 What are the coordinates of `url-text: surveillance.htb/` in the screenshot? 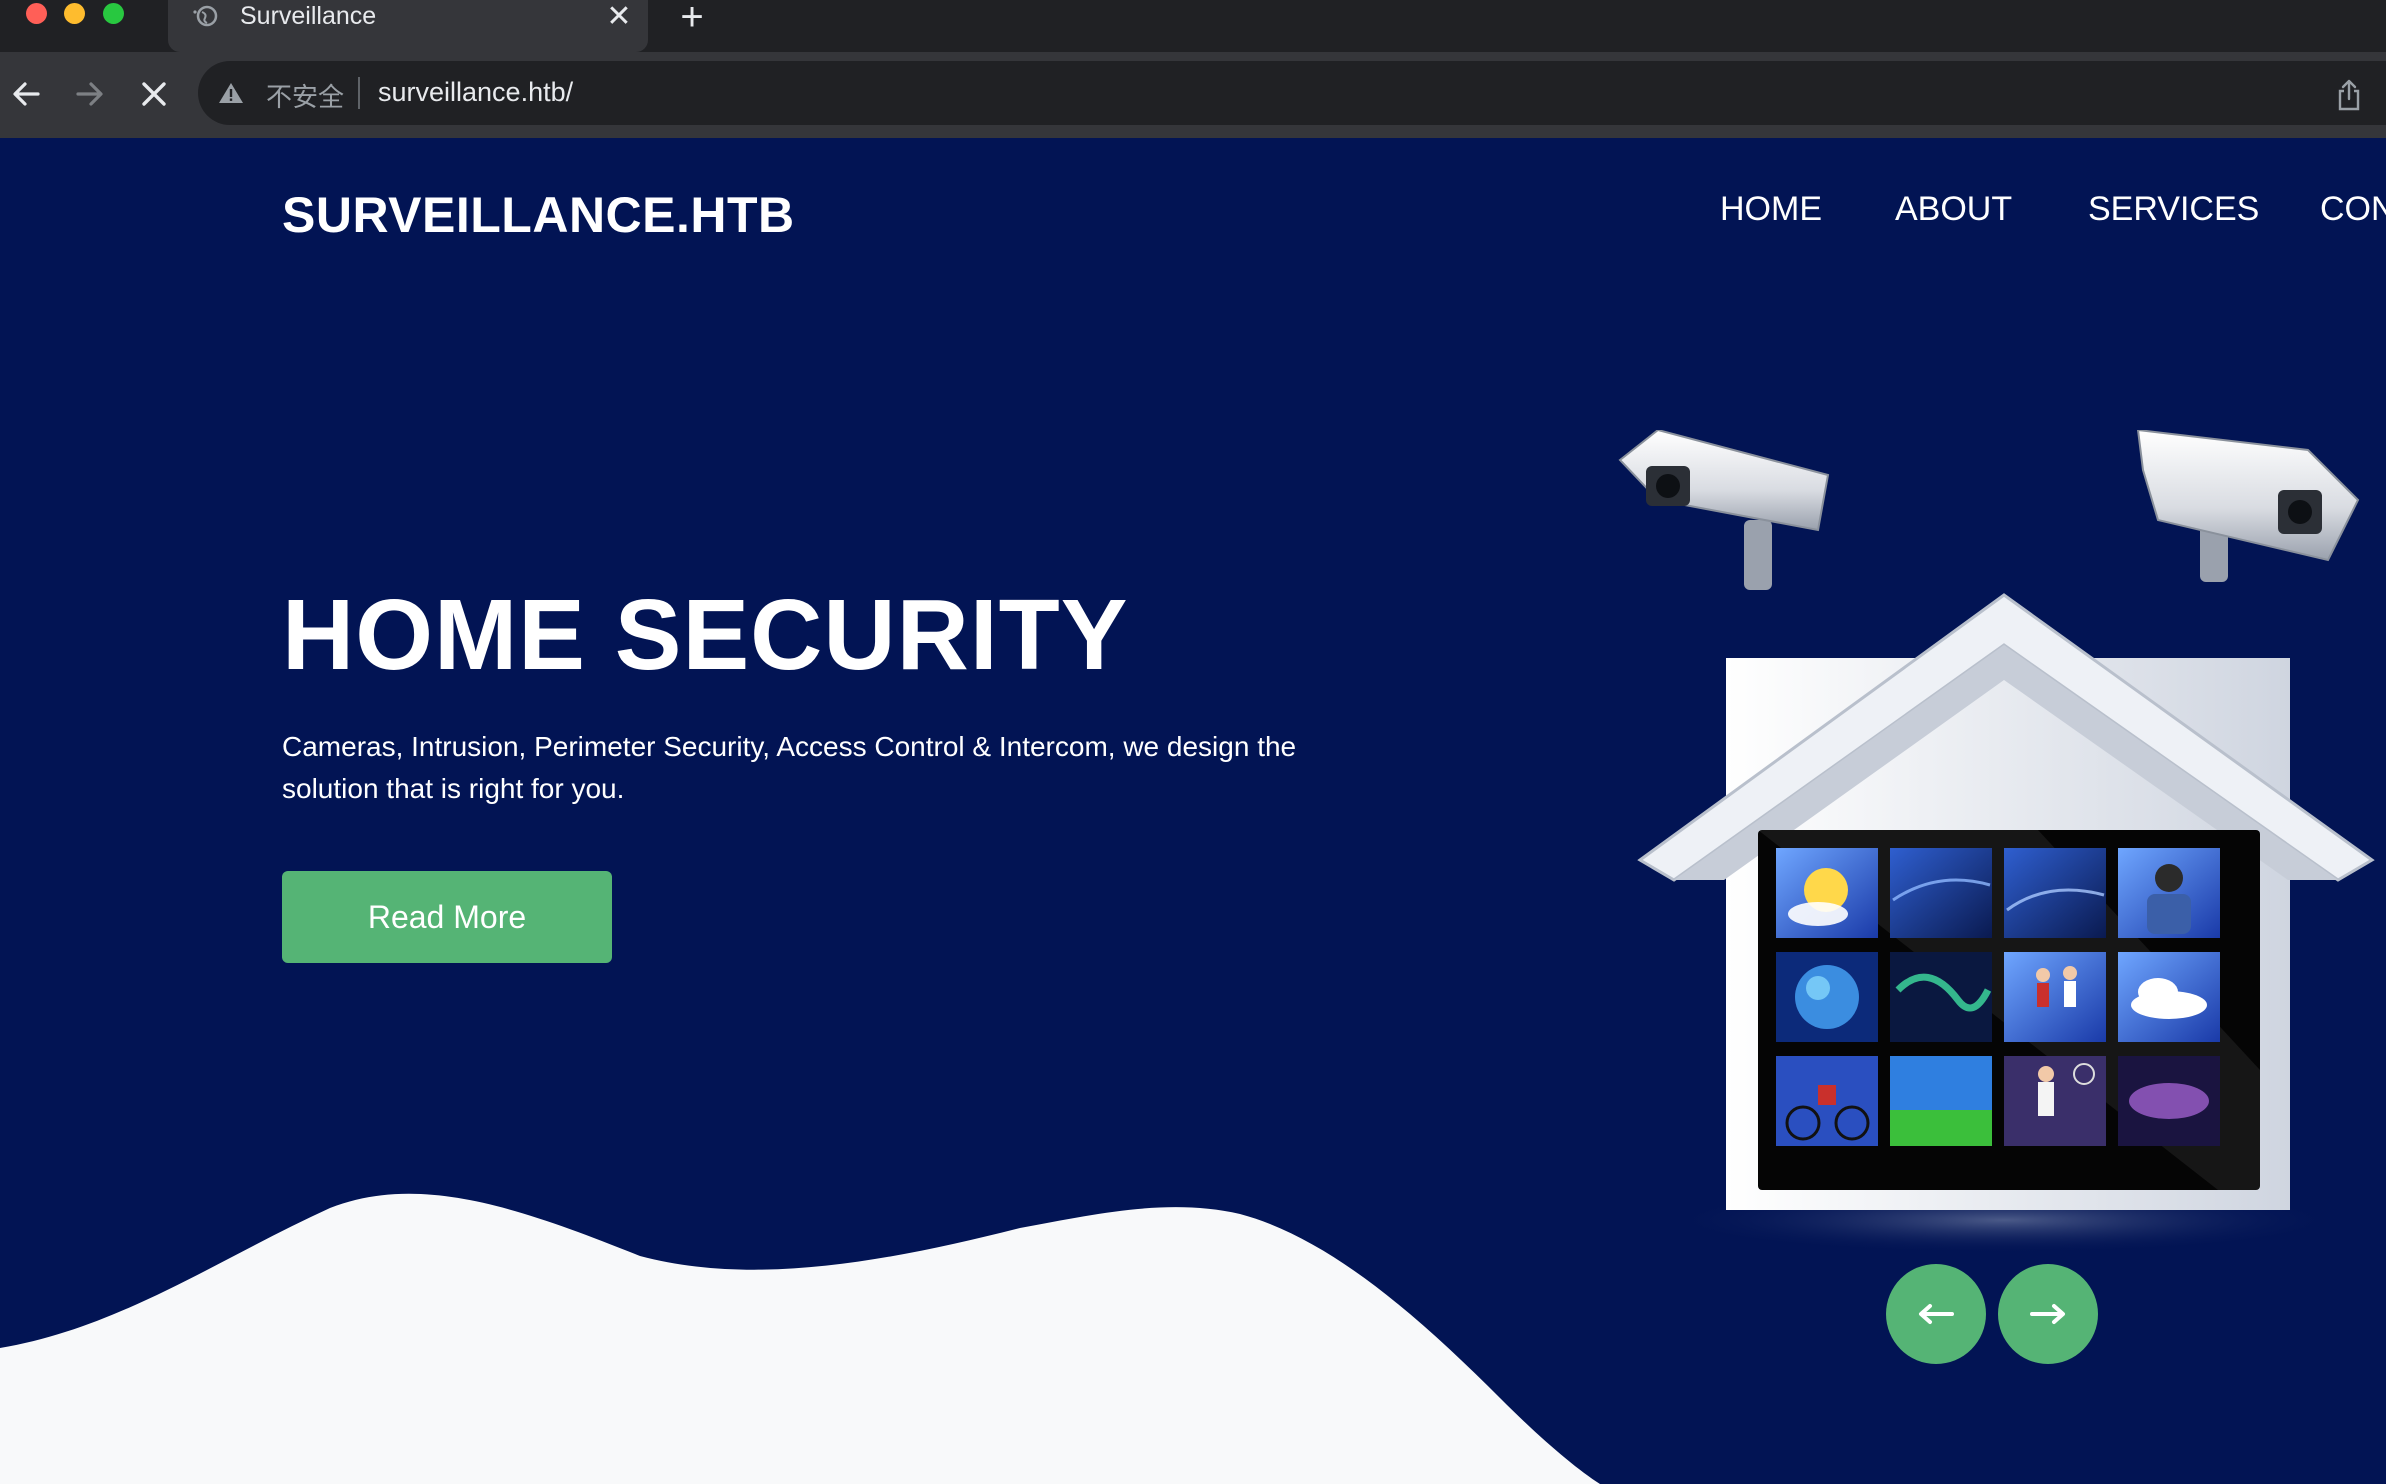 It's located at (475, 92).